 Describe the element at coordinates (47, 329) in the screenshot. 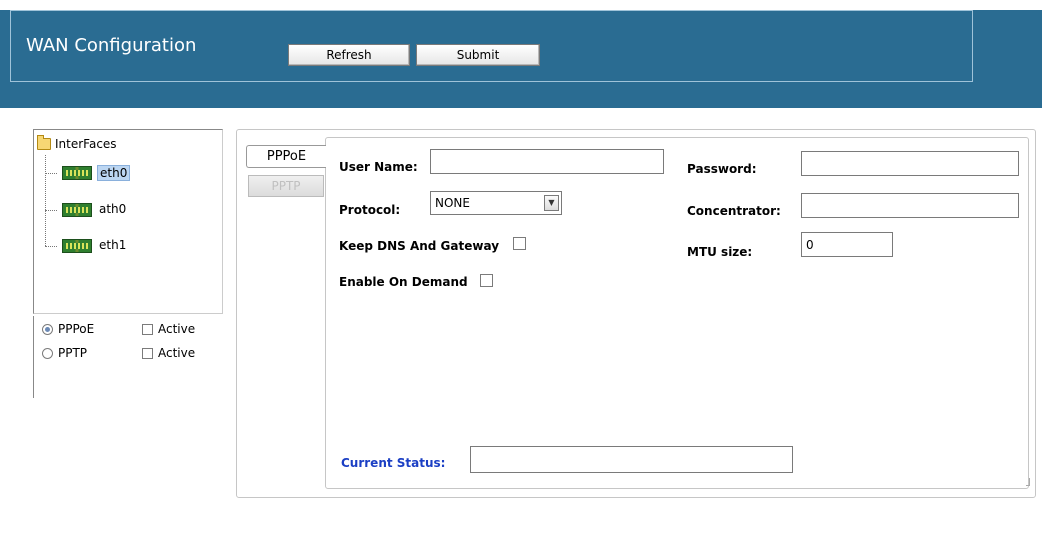

I see `pppoe-radio` at that location.